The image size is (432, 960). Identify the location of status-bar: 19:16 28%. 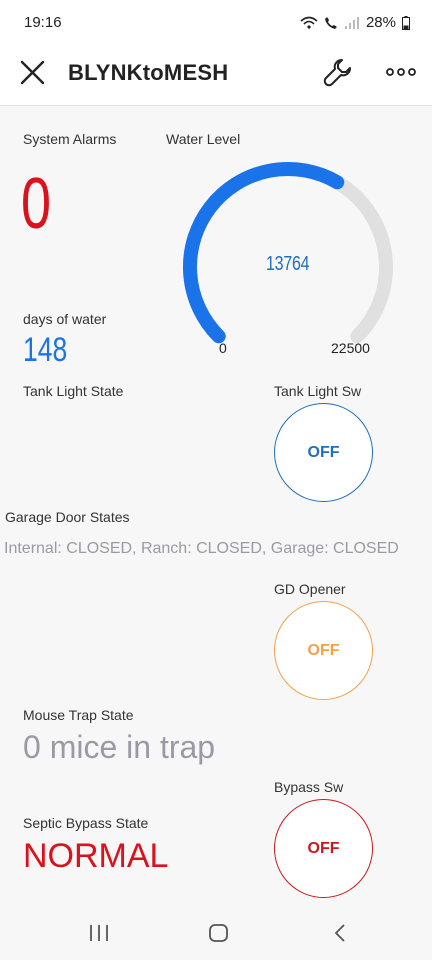
(216, 24).